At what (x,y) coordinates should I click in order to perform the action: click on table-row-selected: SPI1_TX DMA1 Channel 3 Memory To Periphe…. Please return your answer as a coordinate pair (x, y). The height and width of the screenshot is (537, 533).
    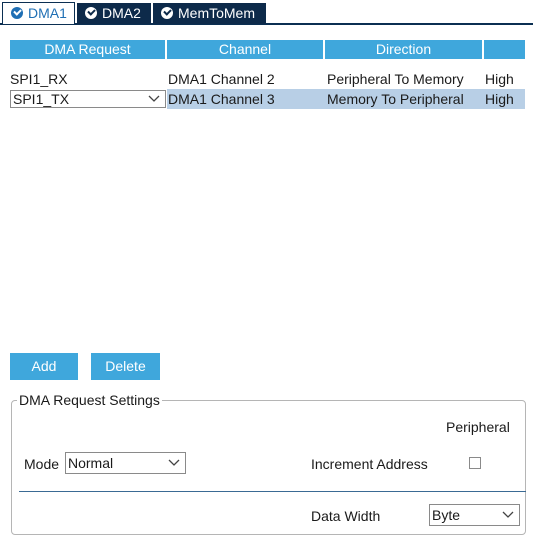
    Looking at the image, I should click on (267, 99).